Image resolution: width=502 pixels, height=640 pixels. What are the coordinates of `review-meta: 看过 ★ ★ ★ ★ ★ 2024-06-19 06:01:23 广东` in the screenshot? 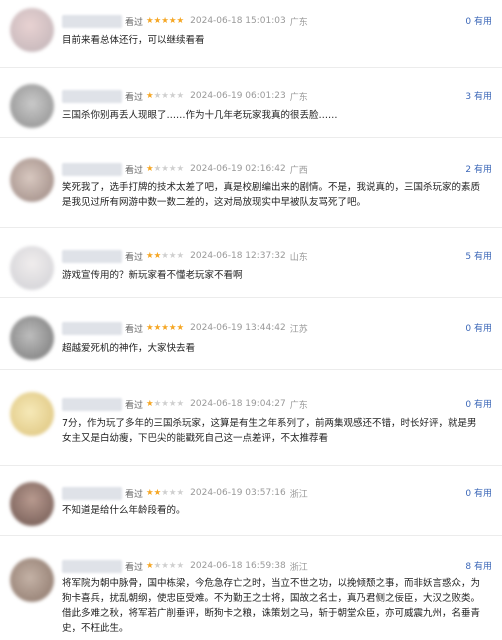 It's located at (185, 96).